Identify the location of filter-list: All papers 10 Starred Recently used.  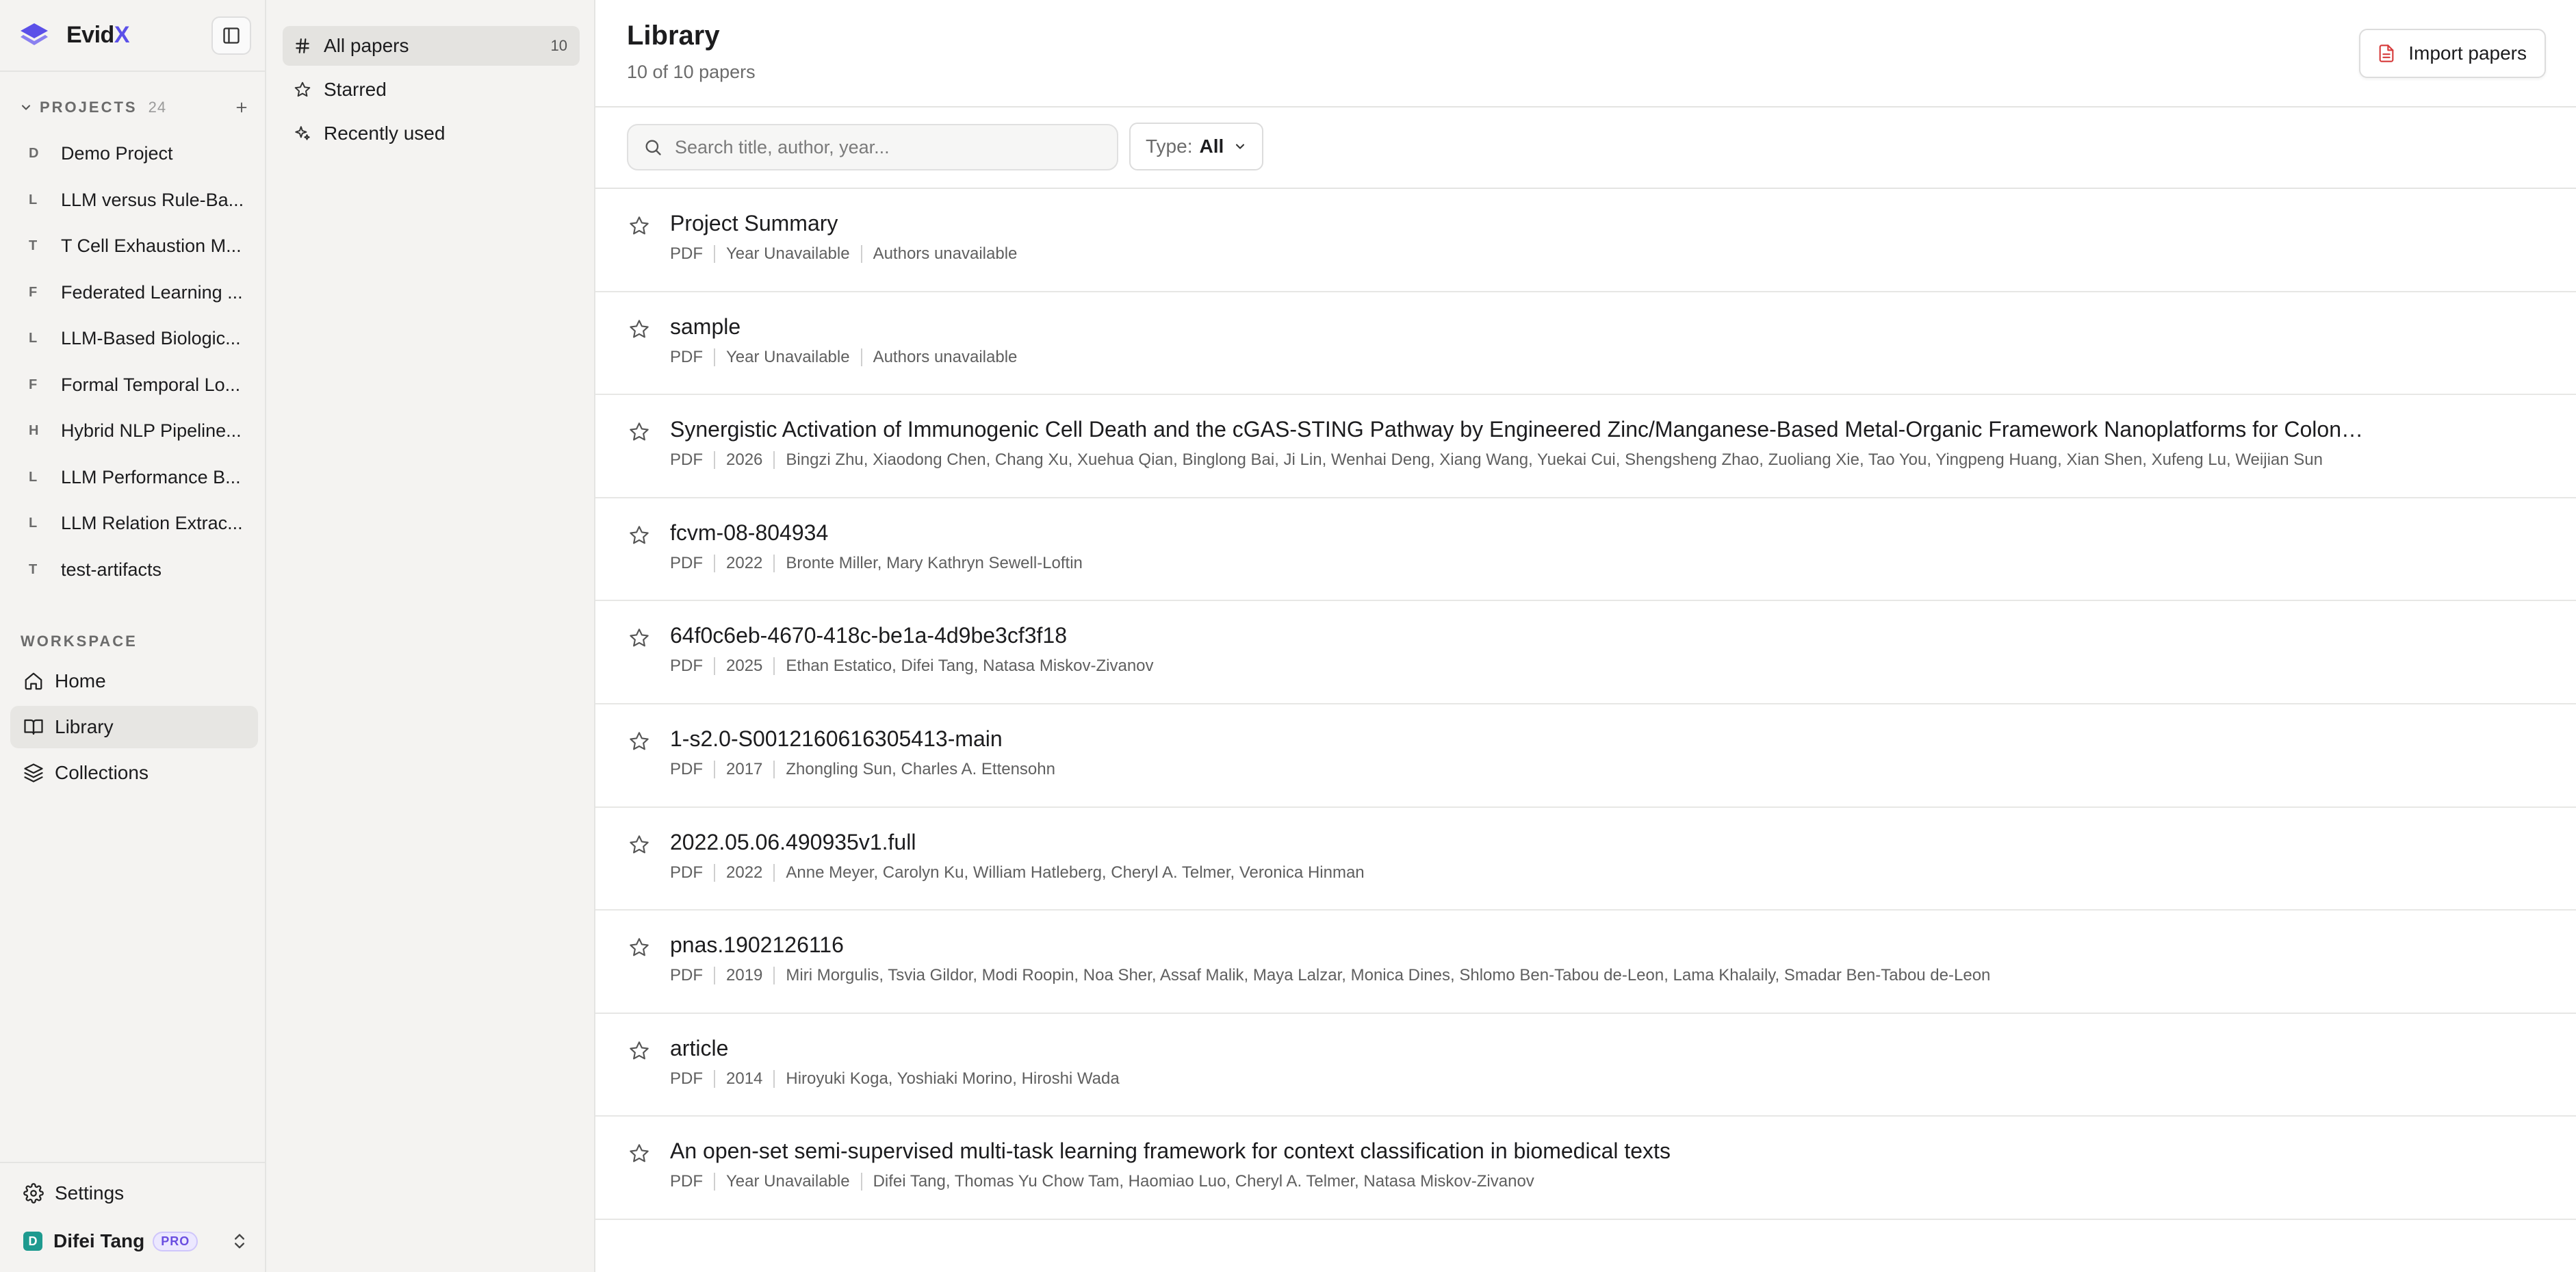
(431, 92).